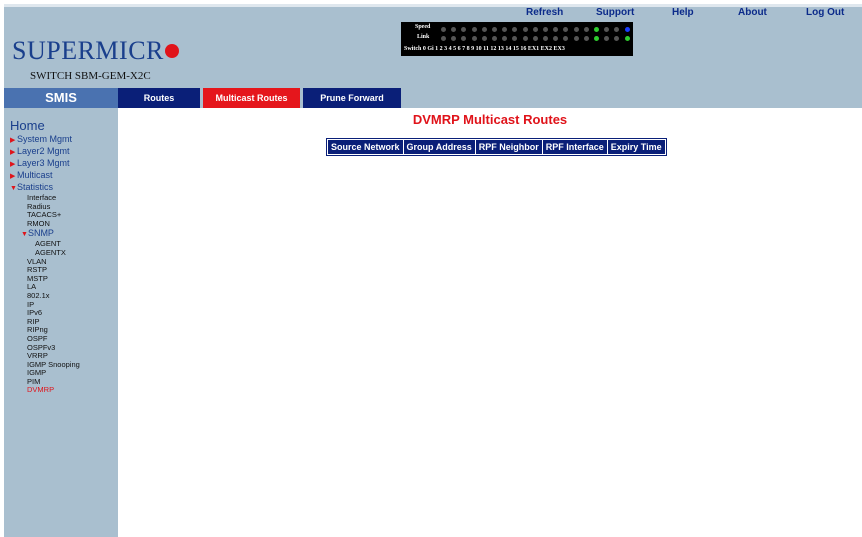 This screenshot has height=537, width=862. What do you see at coordinates (45, 279) in the screenshot?
I see `sidebar-subitem: MSTP` at bounding box center [45, 279].